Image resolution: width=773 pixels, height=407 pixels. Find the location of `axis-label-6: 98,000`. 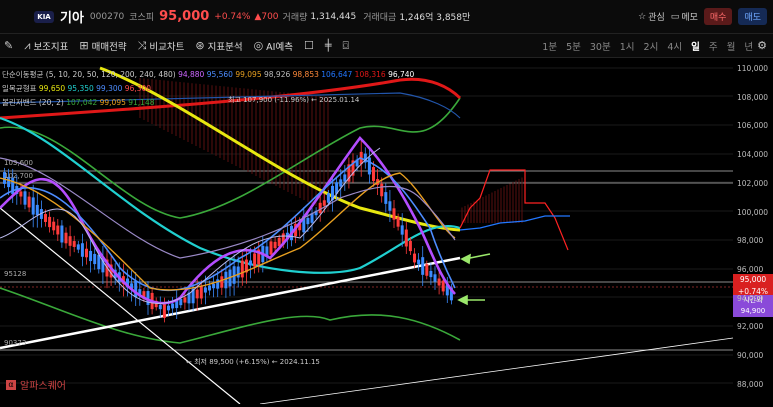

axis-label-6: 98,000 is located at coordinates (750, 241).